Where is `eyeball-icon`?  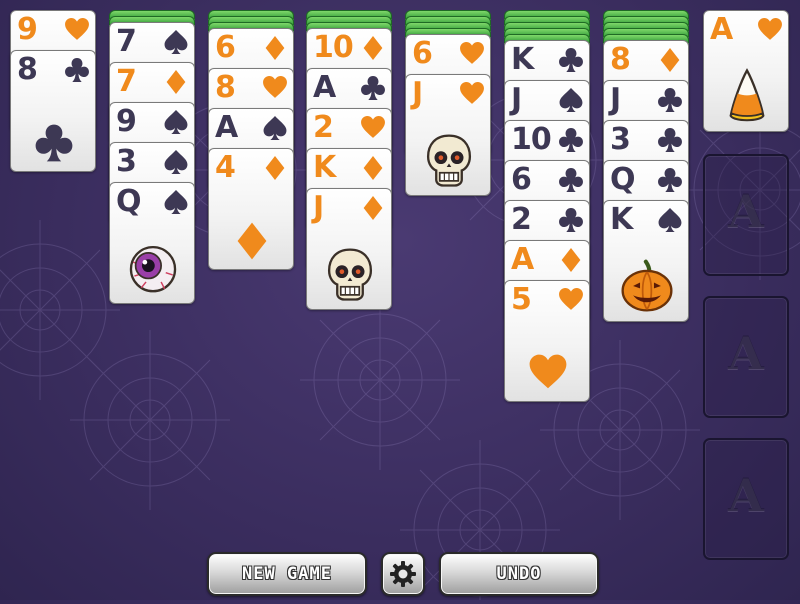 eyeball-icon is located at coordinates (153, 269).